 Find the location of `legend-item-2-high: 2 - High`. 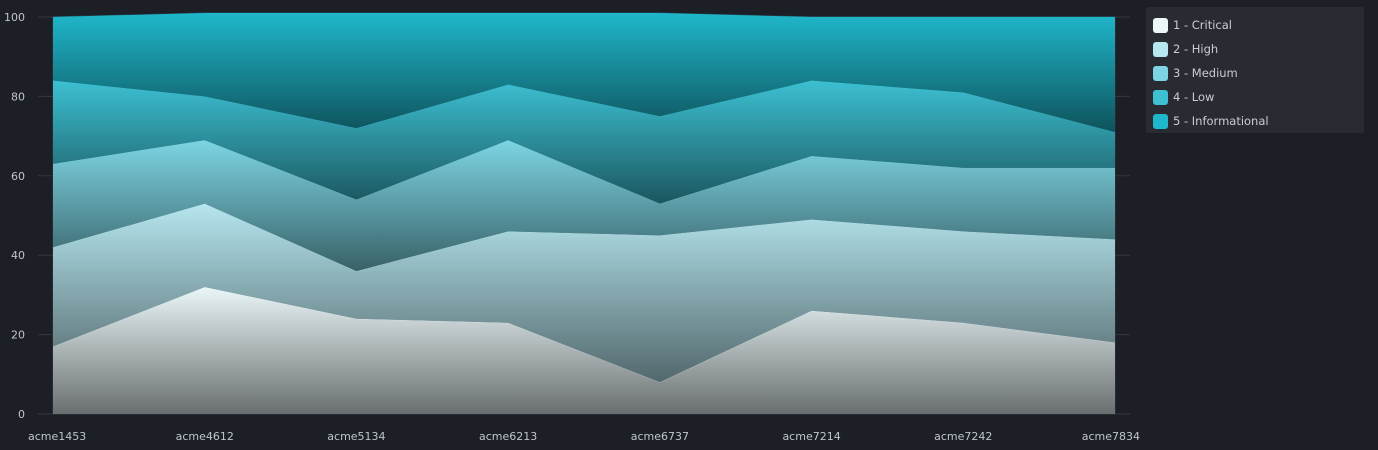

legend-item-2-high: 2 - High is located at coordinates (1258, 49).